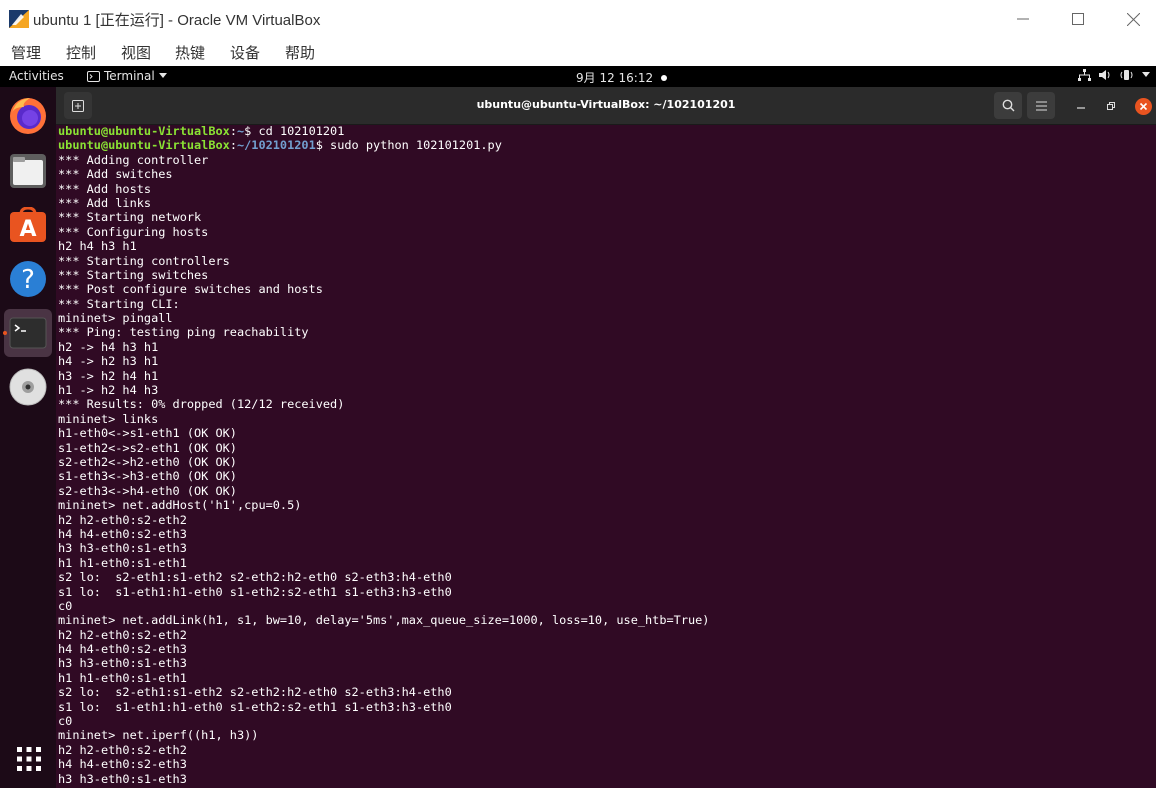 The image size is (1156, 788). I want to click on clock-button: 9月 12 16:12, so click(622, 77).